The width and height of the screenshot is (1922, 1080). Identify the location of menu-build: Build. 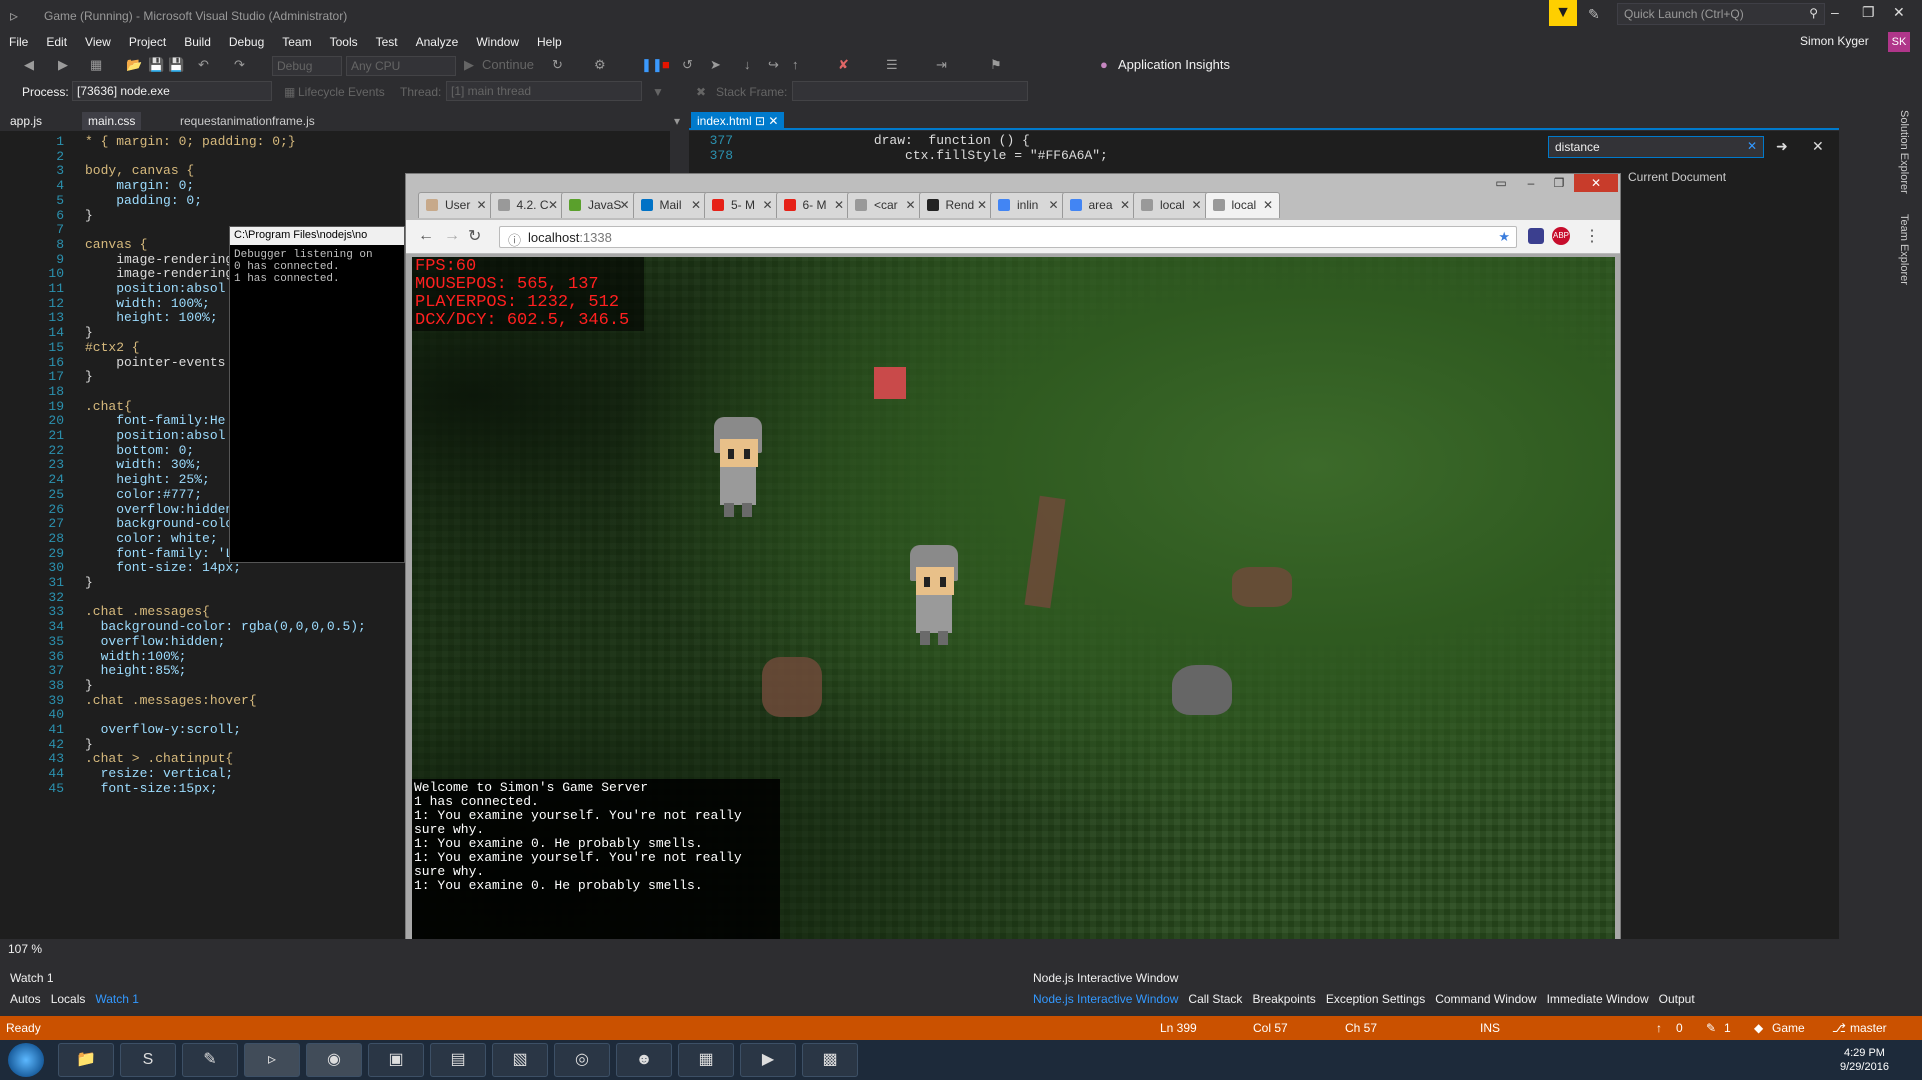
(197, 42).